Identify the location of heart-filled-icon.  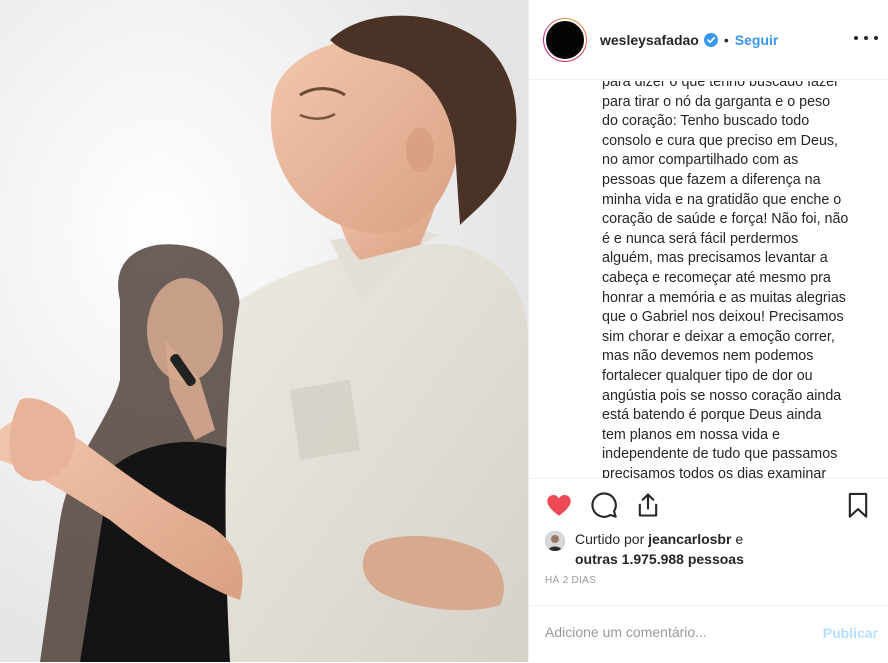
(559, 505).